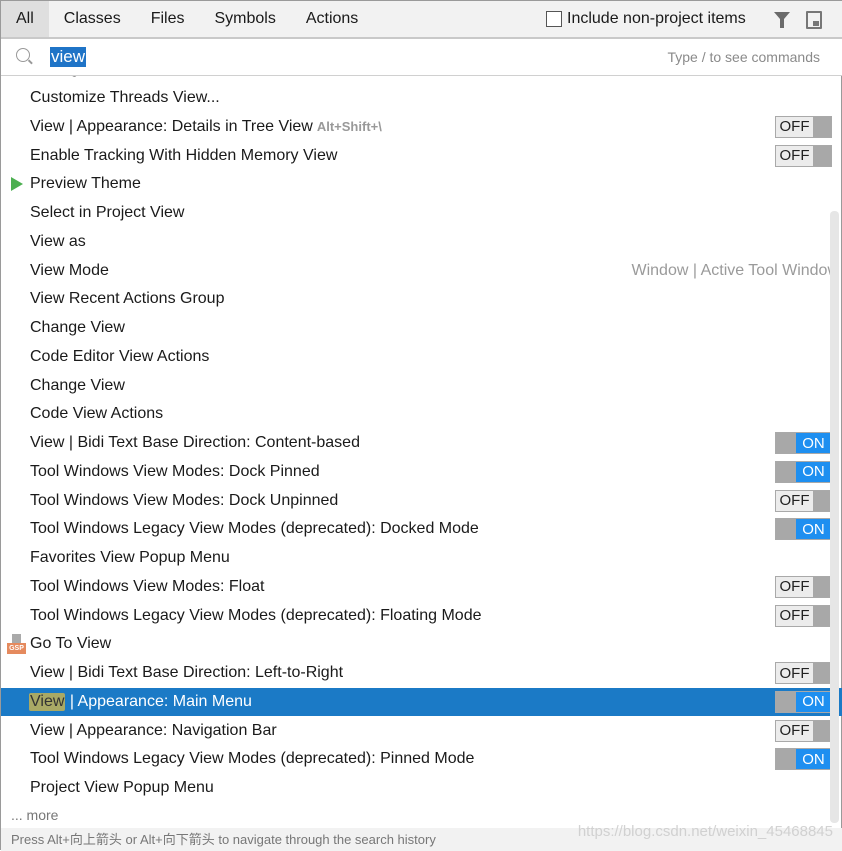  I want to click on item-label: | Appearance: Main Menu, so click(158, 701).